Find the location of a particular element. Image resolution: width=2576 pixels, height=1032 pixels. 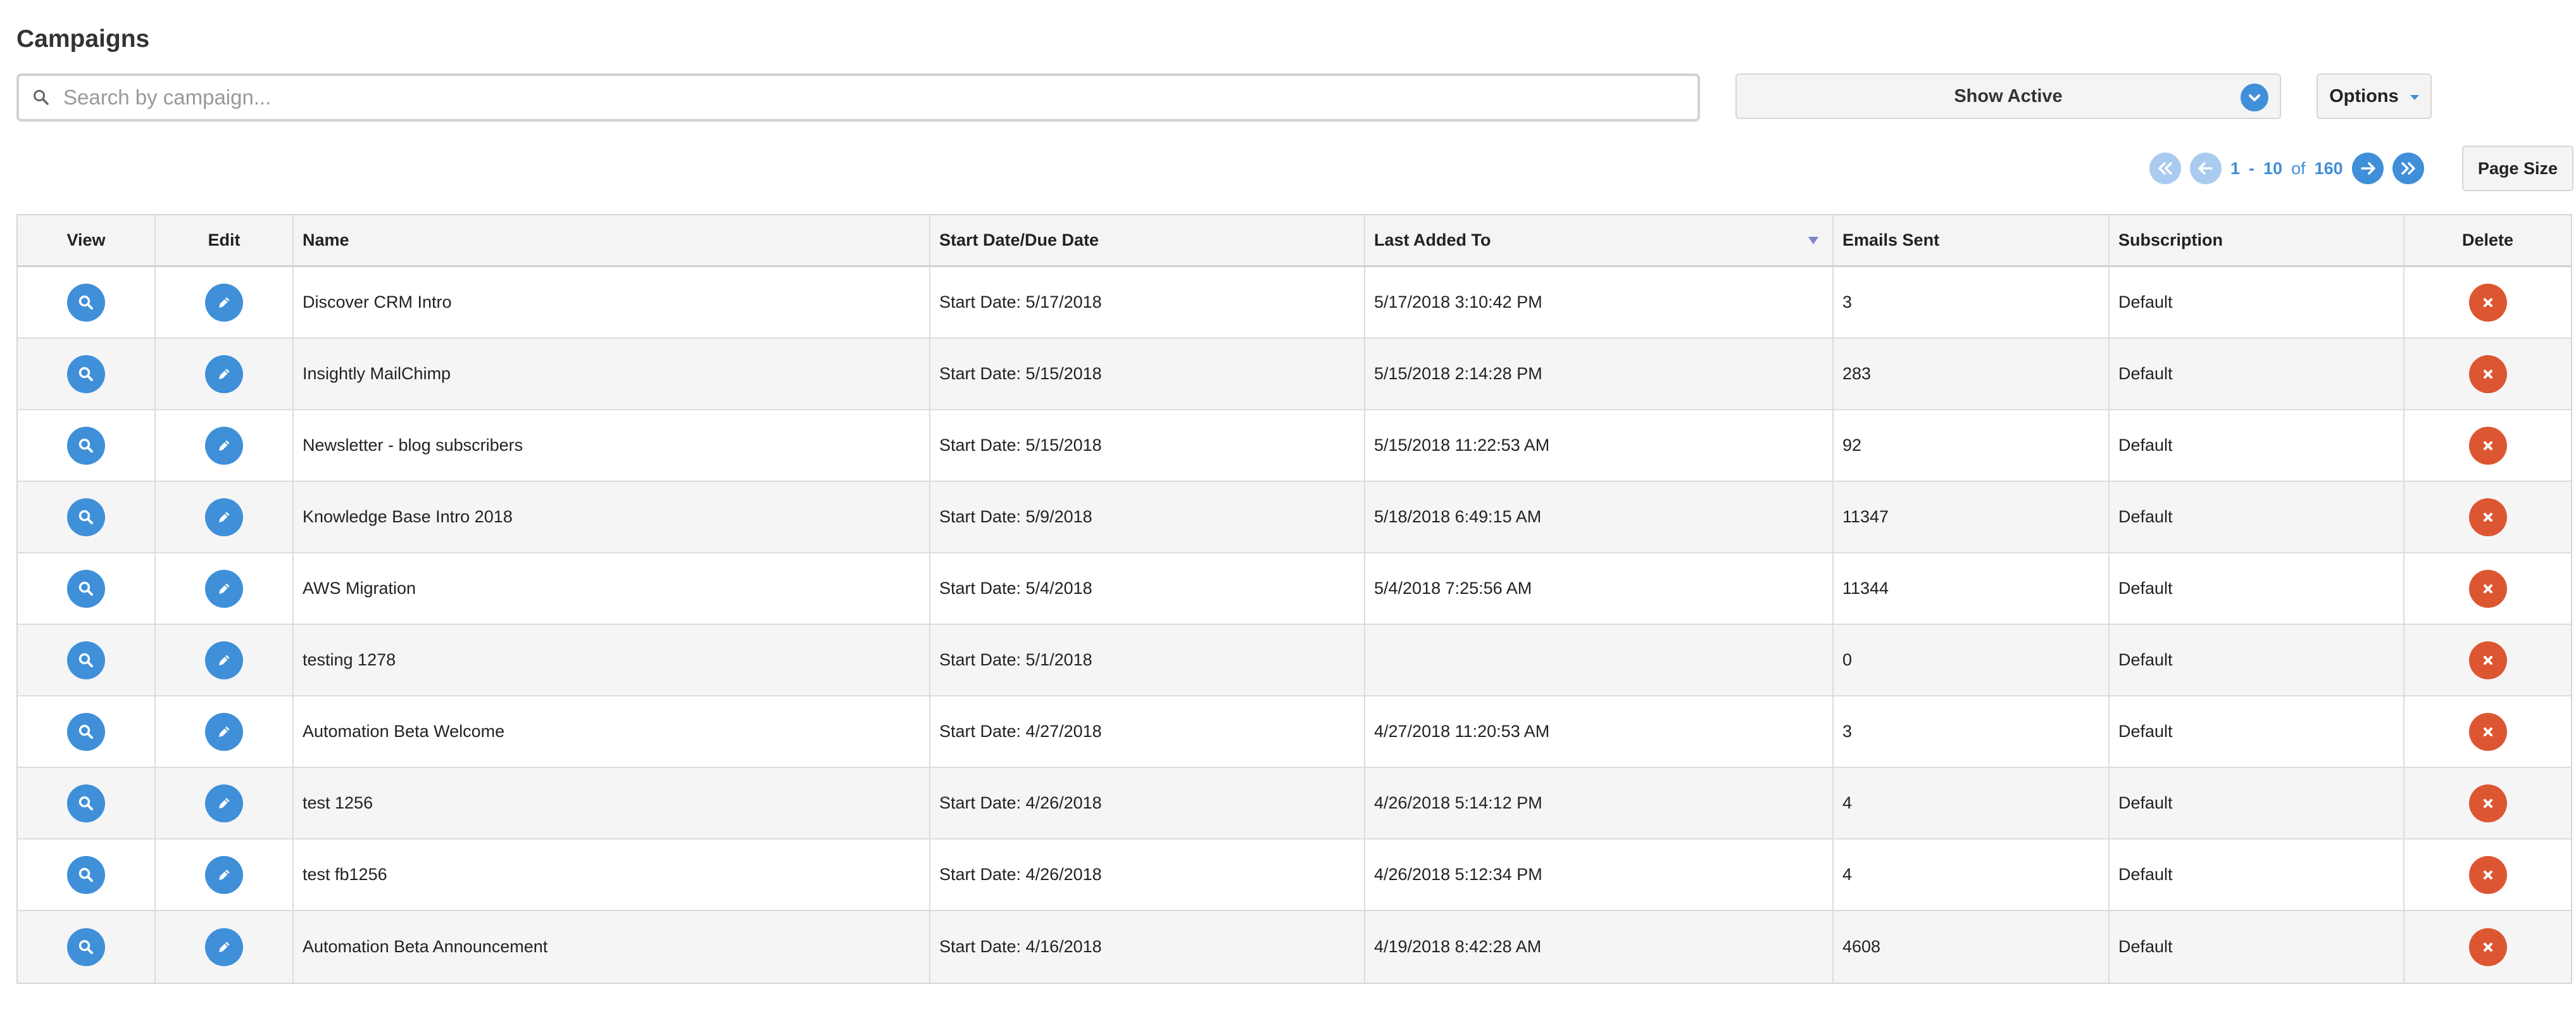

campaign-name: Discover CRM Intro is located at coordinates (612, 302).